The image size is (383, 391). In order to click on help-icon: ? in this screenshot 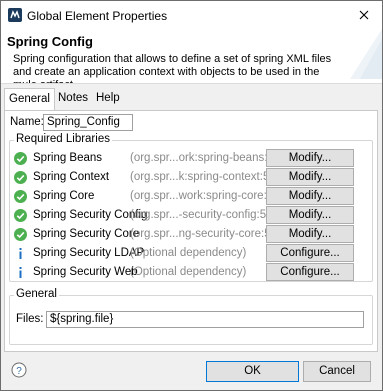, I will do `click(19, 370)`.